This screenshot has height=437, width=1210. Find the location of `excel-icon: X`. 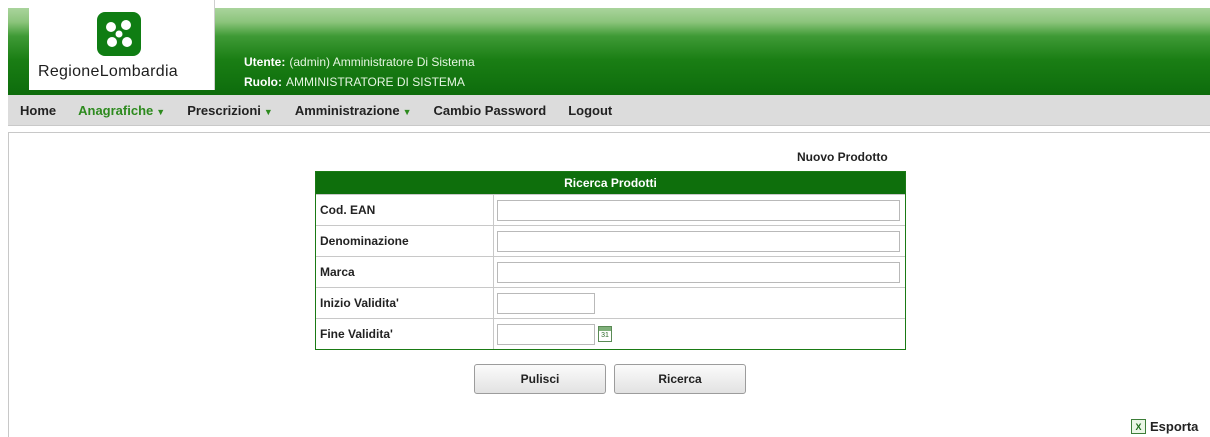

excel-icon: X is located at coordinates (1138, 426).